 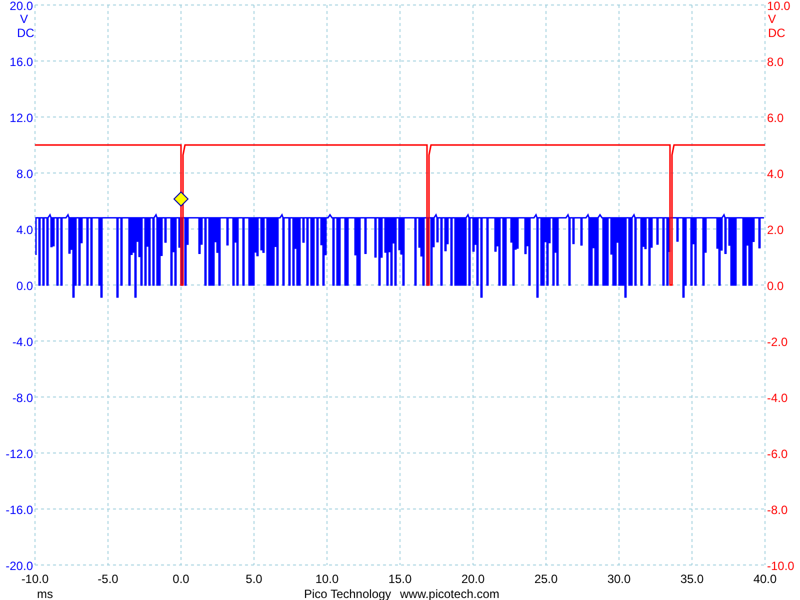 What do you see at coordinates (777, 454) in the screenshot?
I see `axis-label: -6.0` at bounding box center [777, 454].